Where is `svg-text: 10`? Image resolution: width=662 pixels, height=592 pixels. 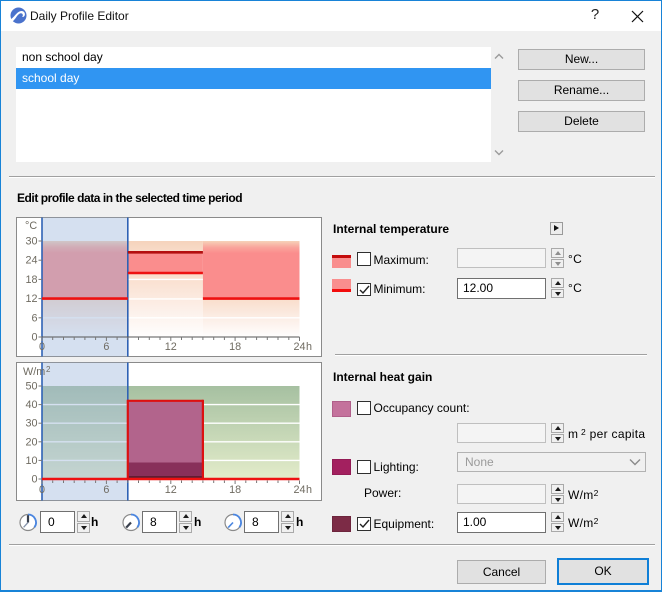 svg-text: 10 is located at coordinates (31, 461).